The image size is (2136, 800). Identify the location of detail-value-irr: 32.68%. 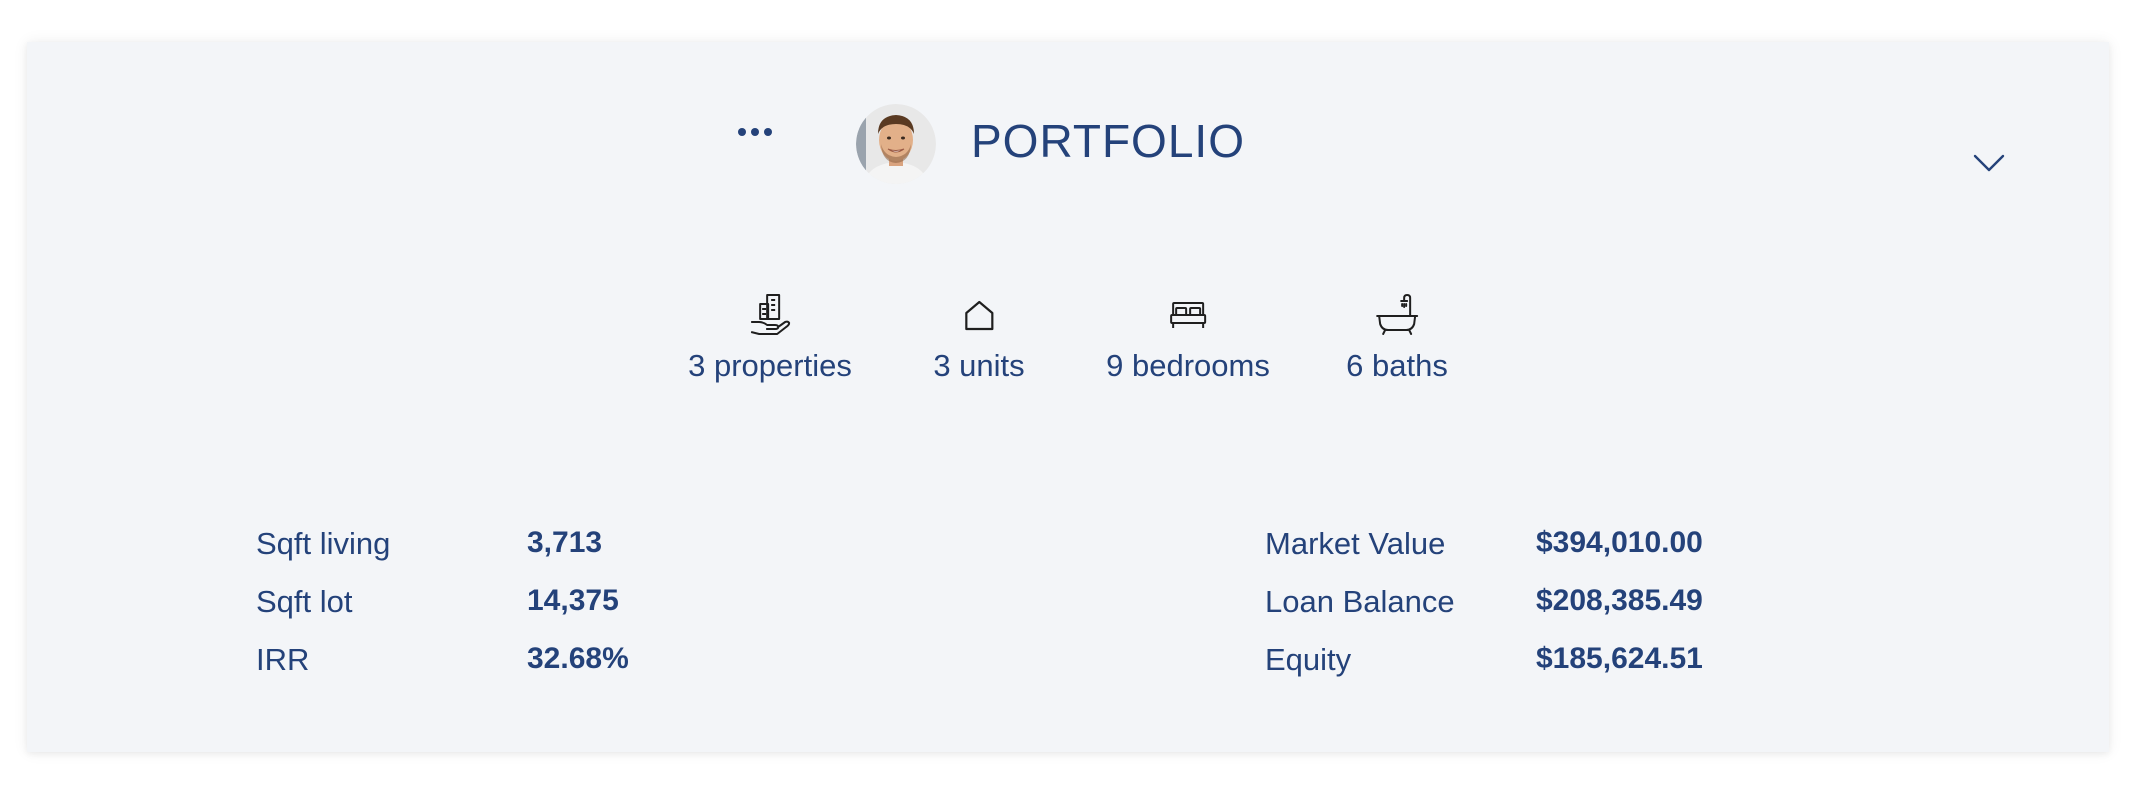
(578, 658).